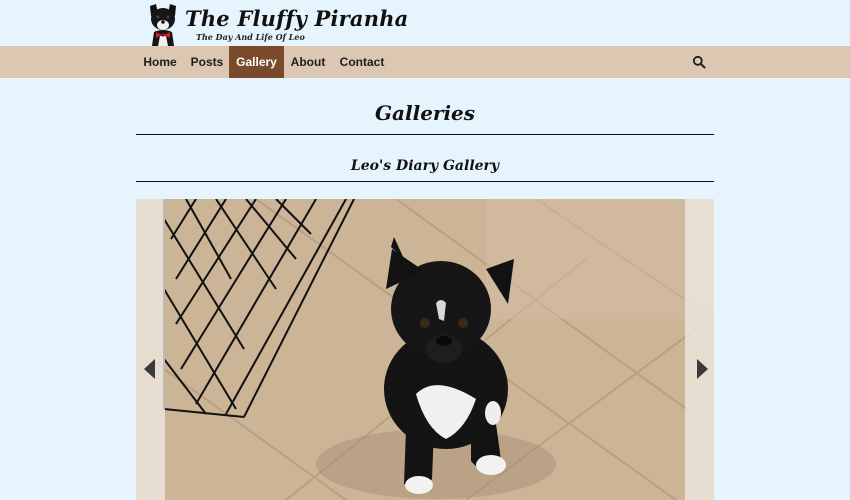  I want to click on slider-left-panel, so click(150, 349).